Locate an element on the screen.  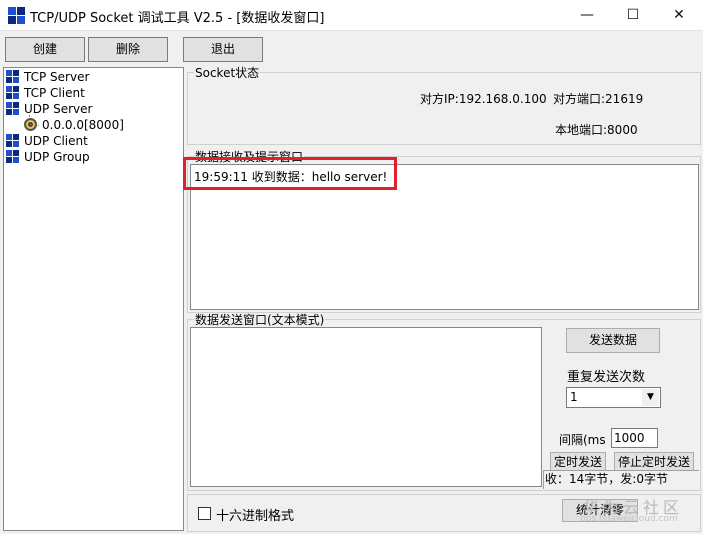
udp-server-icon is located at coordinates (12, 108).